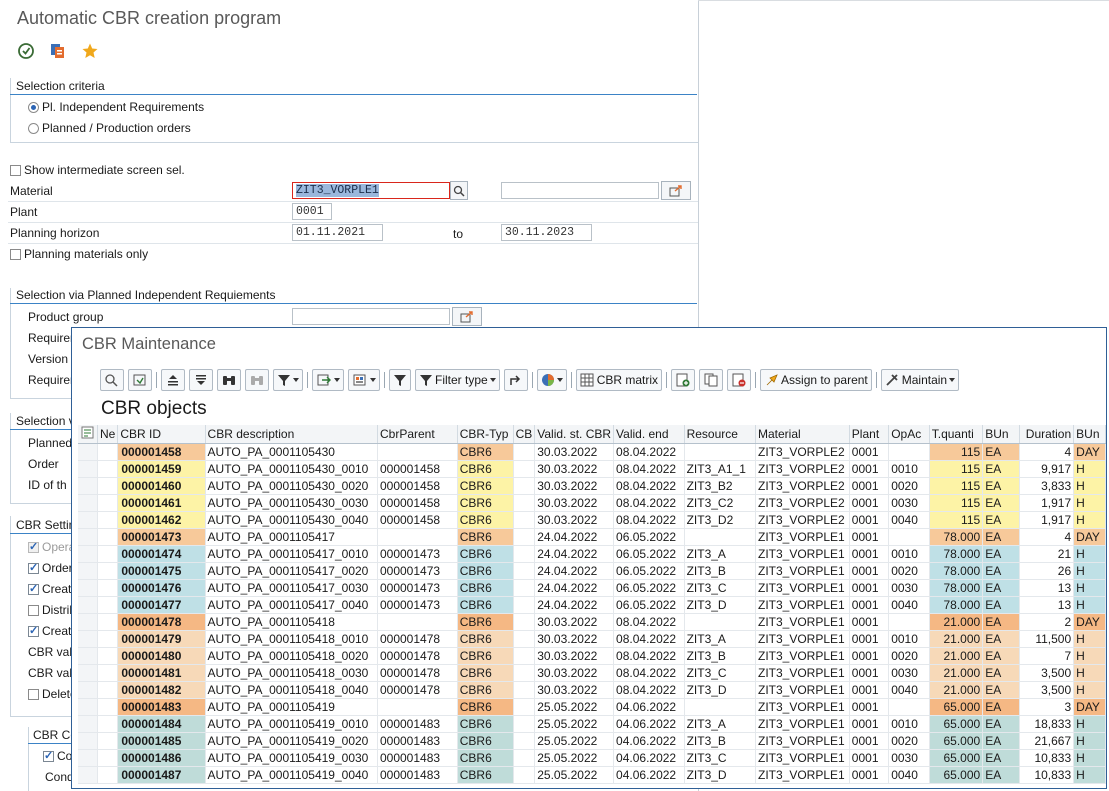 The image size is (1109, 791). What do you see at coordinates (720, 758) in the screenshot?
I see `resource-cell: ZIT3_C` at bounding box center [720, 758].